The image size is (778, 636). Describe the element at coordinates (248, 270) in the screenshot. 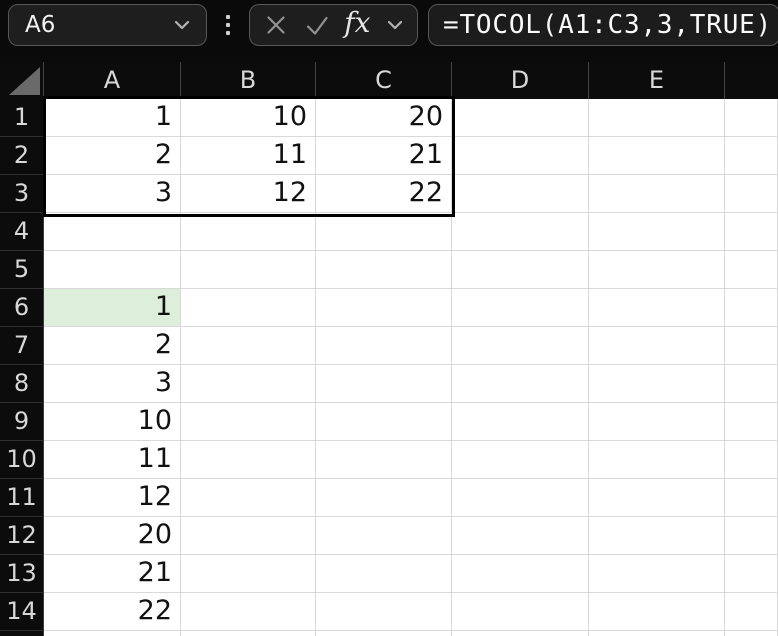

I see `cell-B5` at that location.